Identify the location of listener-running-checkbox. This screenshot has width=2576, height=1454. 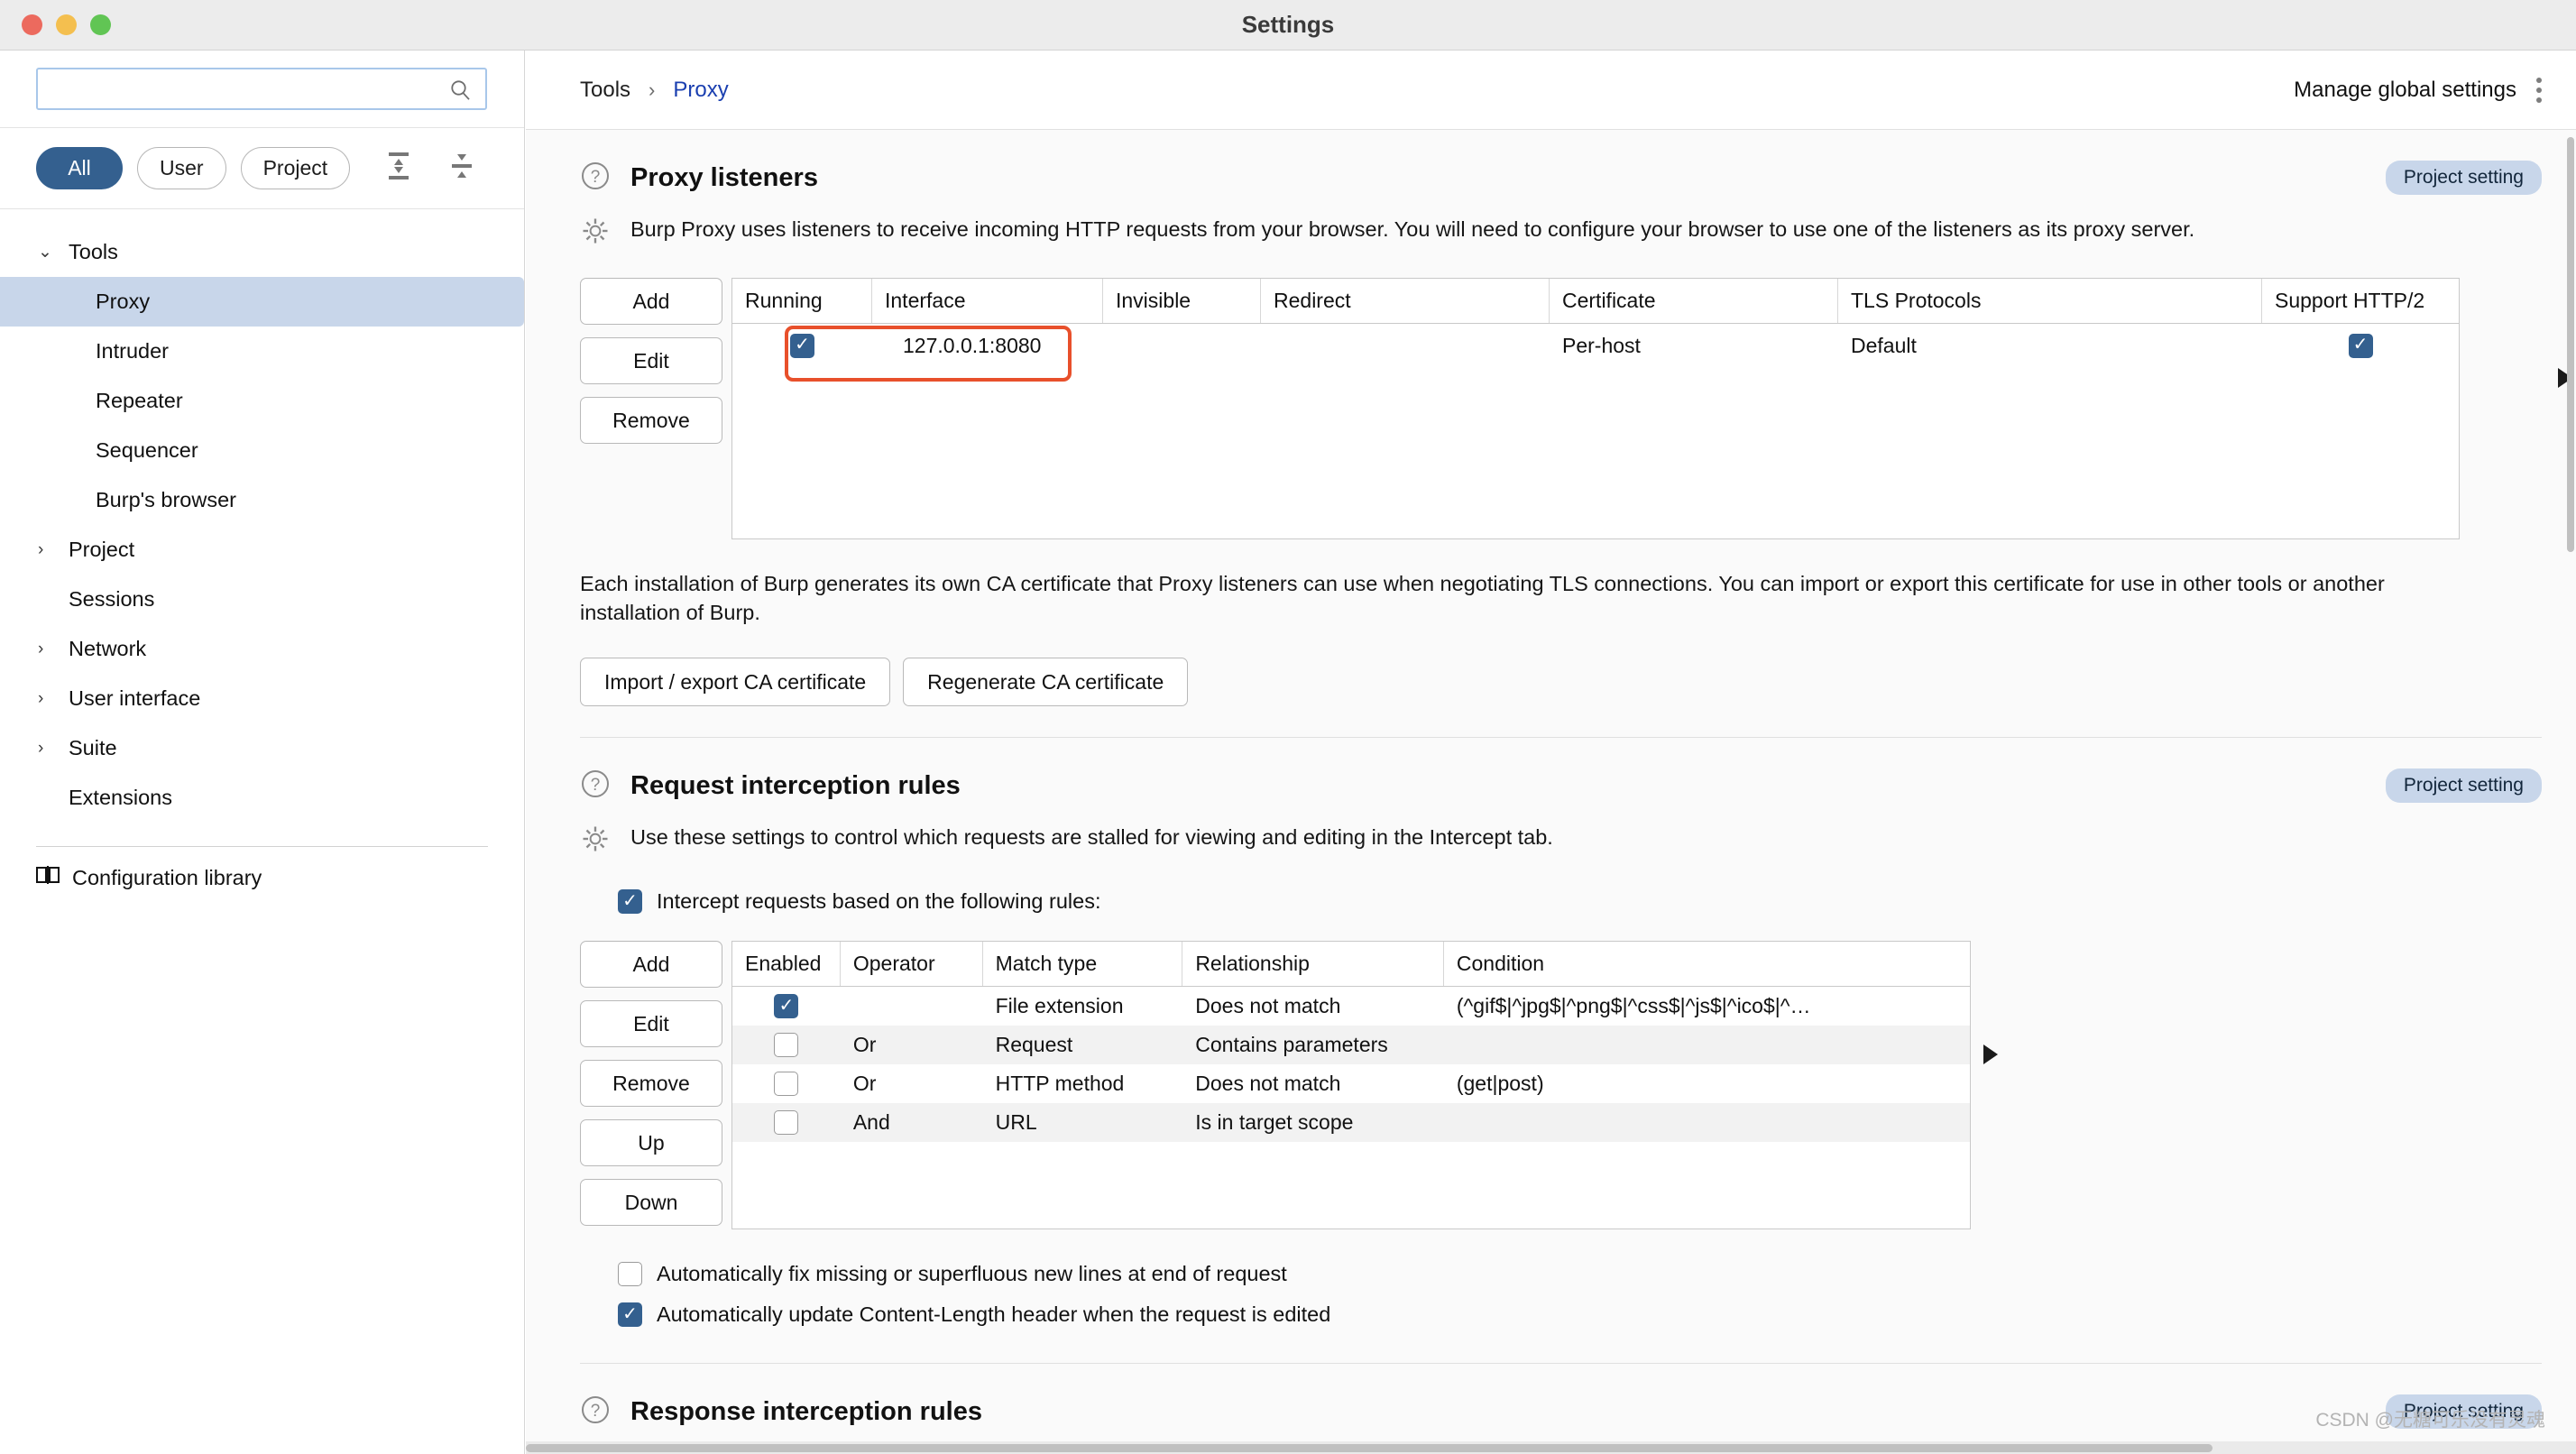
(802, 345).